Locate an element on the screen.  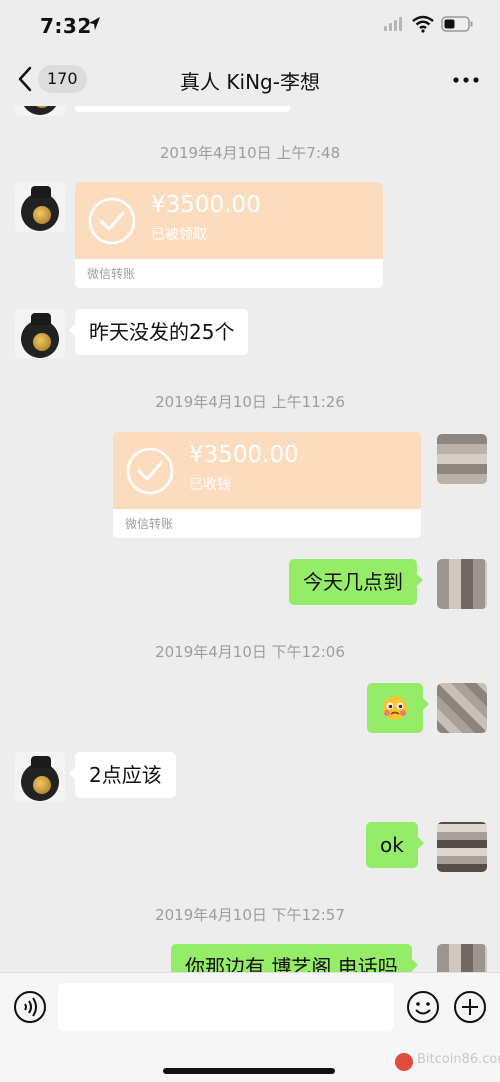
plus-icon is located at coordinates (470, 1007).